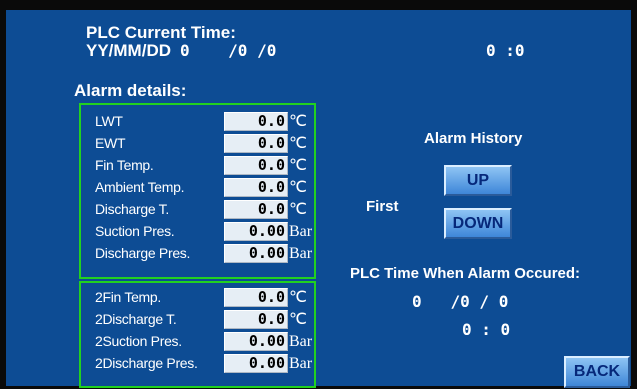 The image size is (637, 389). I want to click on fin-temp-2-value: 0.0, so click(256, 297).